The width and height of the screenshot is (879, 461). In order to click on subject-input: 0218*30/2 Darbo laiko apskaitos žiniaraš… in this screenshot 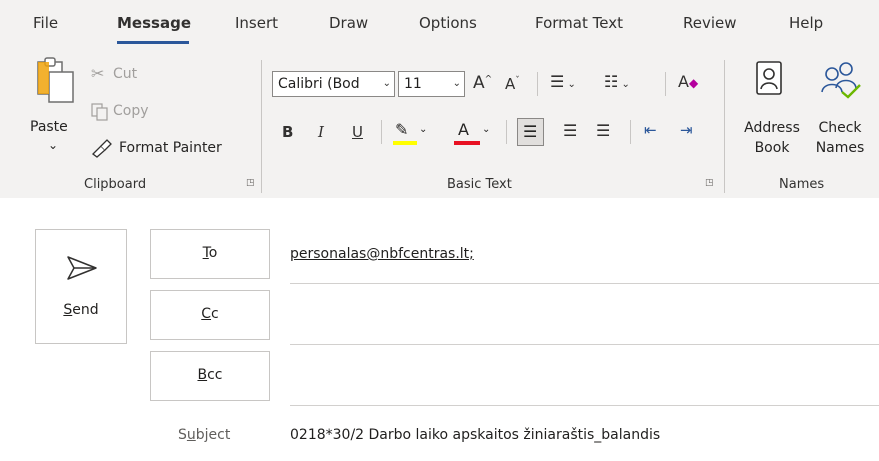, I will do `click(475, 435)`.